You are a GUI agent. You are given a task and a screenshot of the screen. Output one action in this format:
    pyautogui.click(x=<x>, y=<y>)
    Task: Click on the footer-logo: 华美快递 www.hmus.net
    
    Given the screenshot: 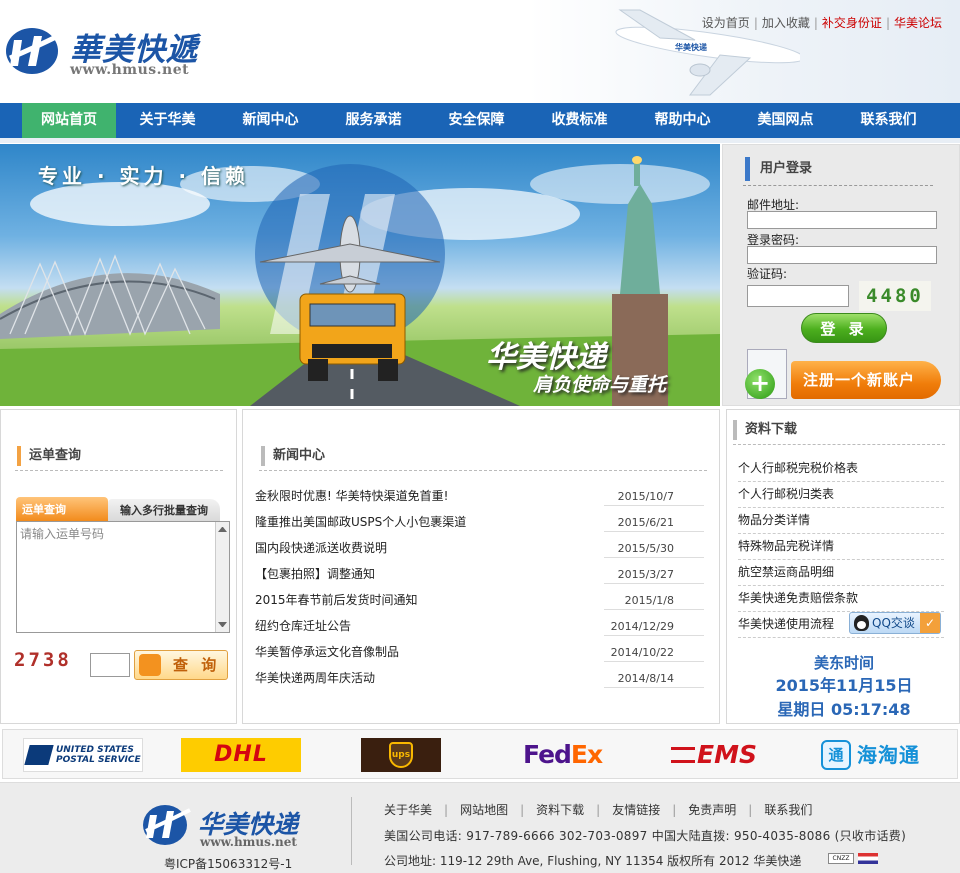 What is the action you would take?
    pyautogui.click(x=242, y=826)
    